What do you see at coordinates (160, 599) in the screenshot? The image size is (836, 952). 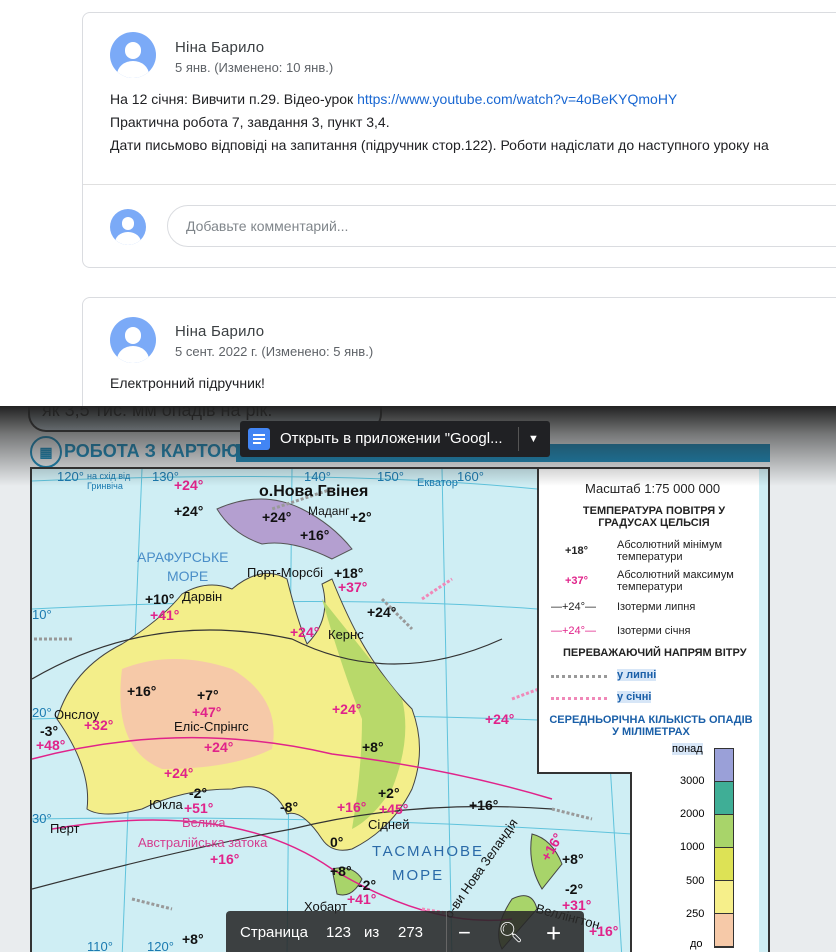 I see `map-label: +10°` at bounding box center [160, 599].